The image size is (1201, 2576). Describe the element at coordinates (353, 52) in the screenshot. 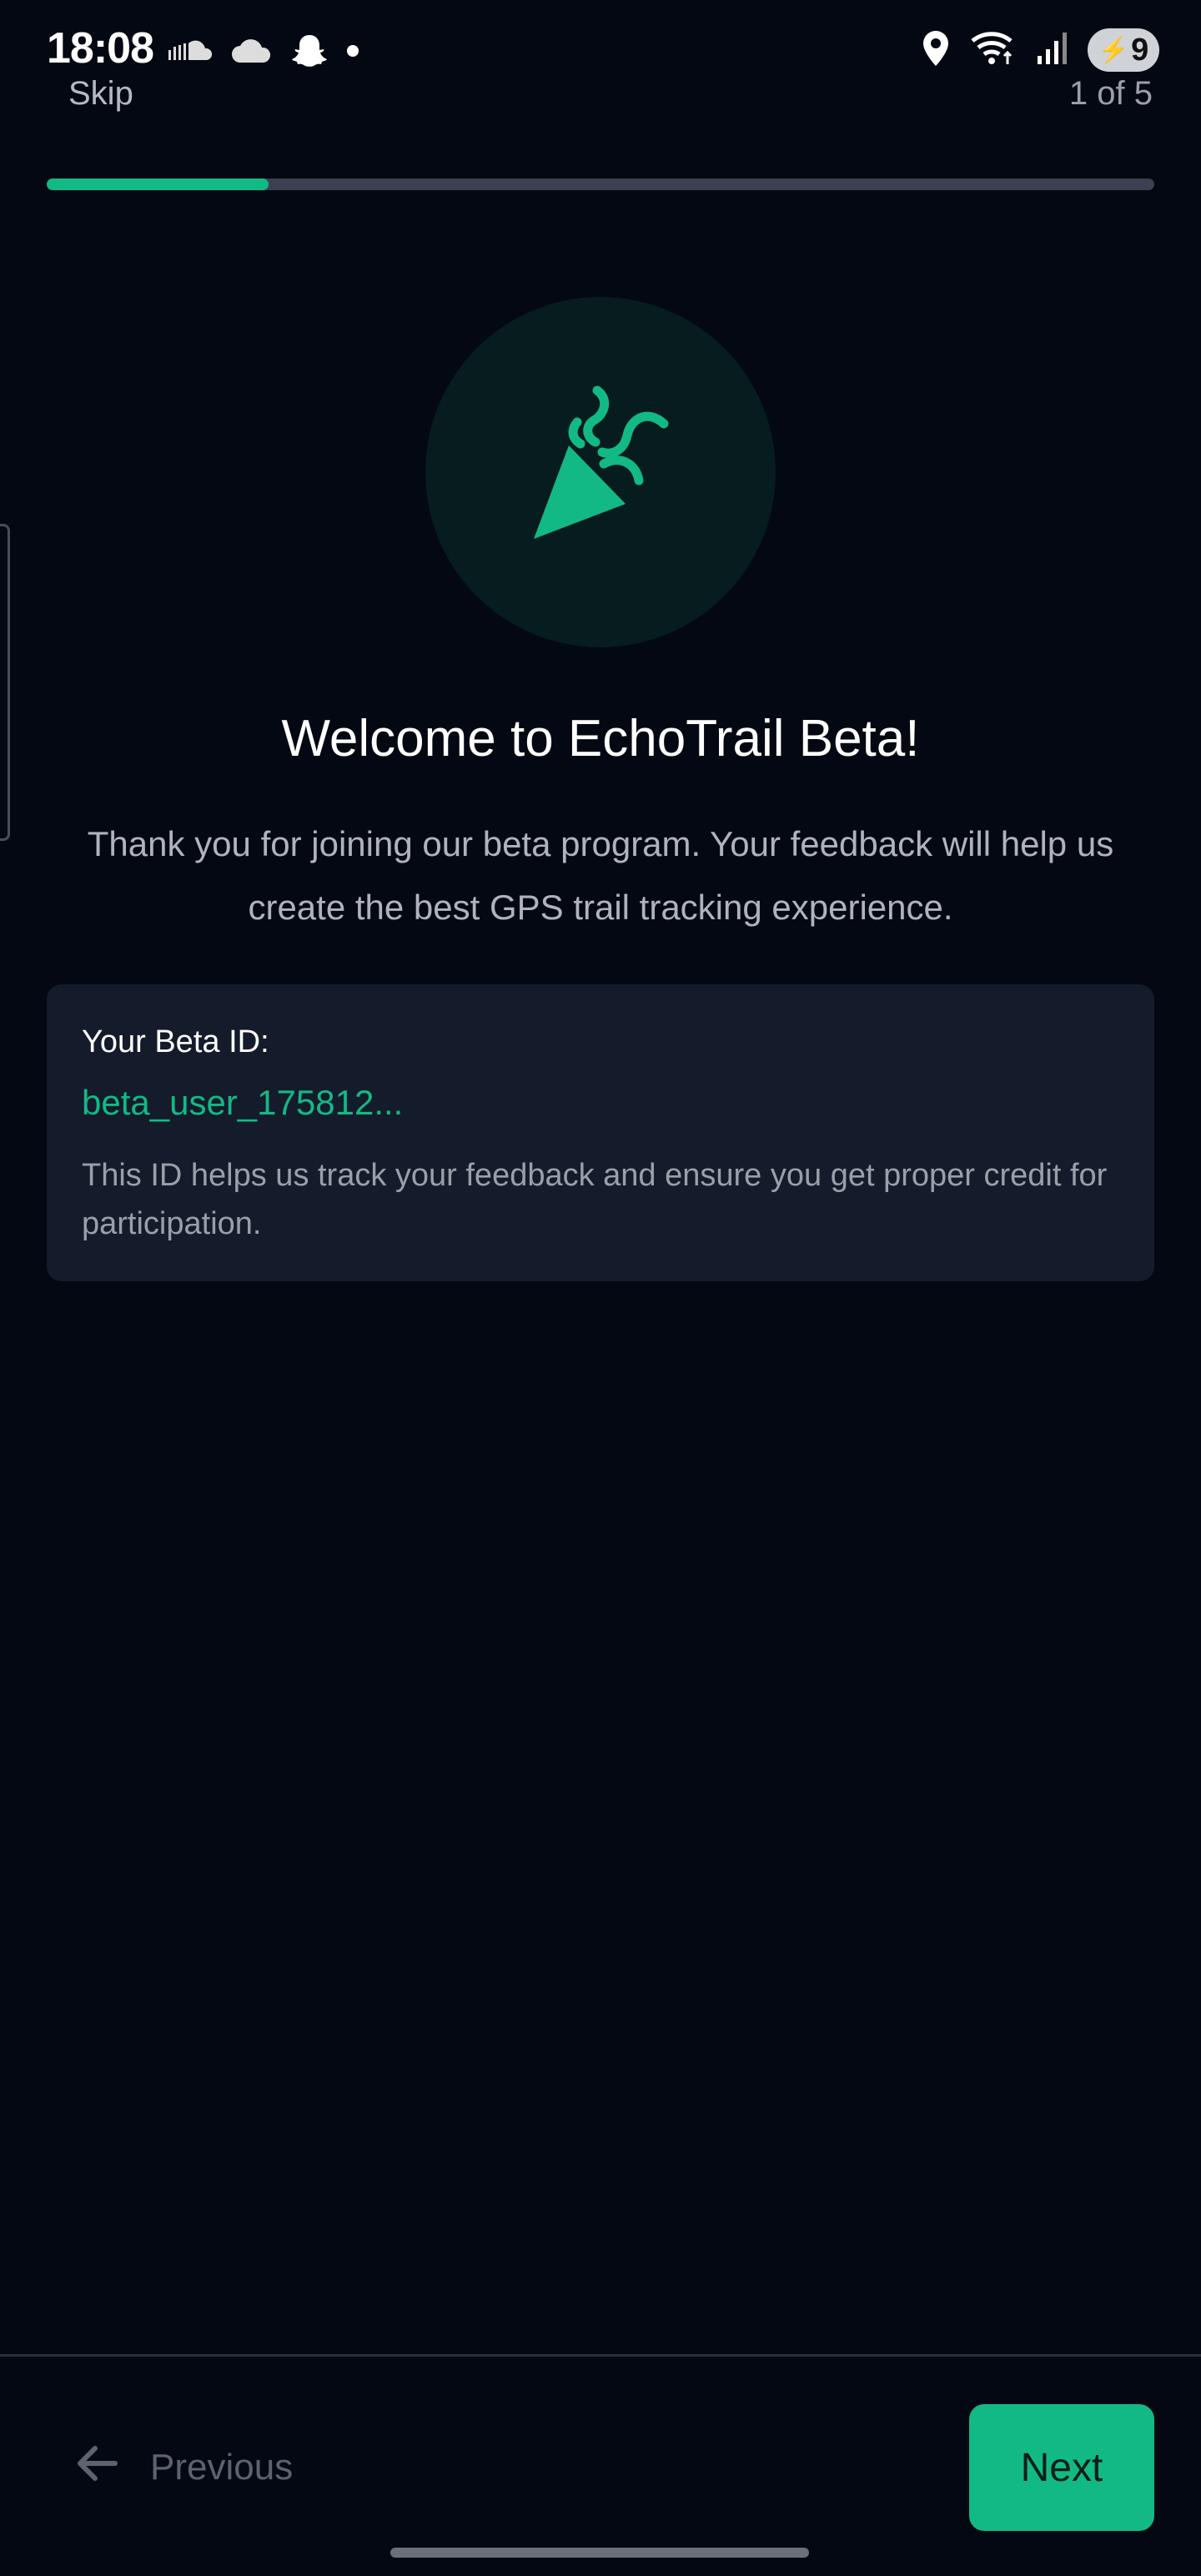

I see `dot-icon` at that location.